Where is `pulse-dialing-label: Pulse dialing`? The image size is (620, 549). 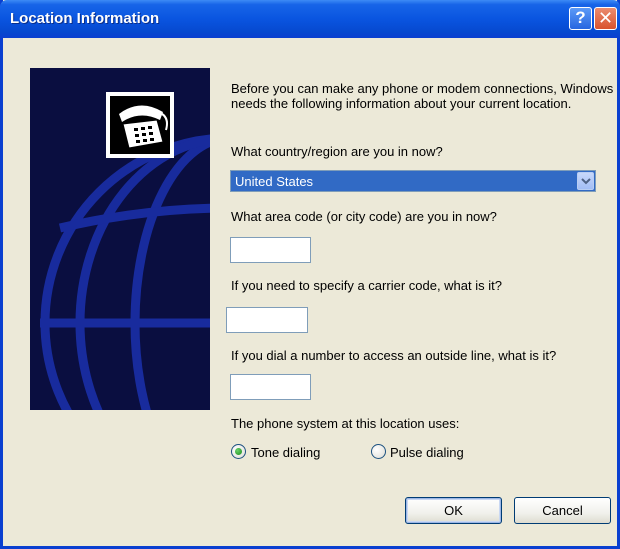 pulse-dialing-label: Pulse dialing is located at coordinates (427, 452).